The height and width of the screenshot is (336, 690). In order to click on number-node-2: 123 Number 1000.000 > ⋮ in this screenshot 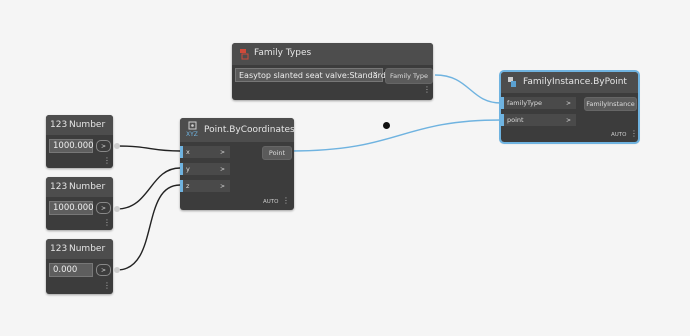, I will do `click(79, 203)`.